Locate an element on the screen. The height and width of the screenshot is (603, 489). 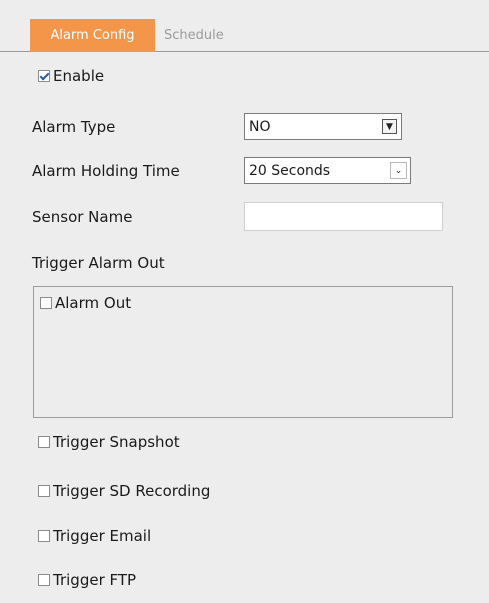
trigger-email-checkbox is located at coordinates (44, 536).